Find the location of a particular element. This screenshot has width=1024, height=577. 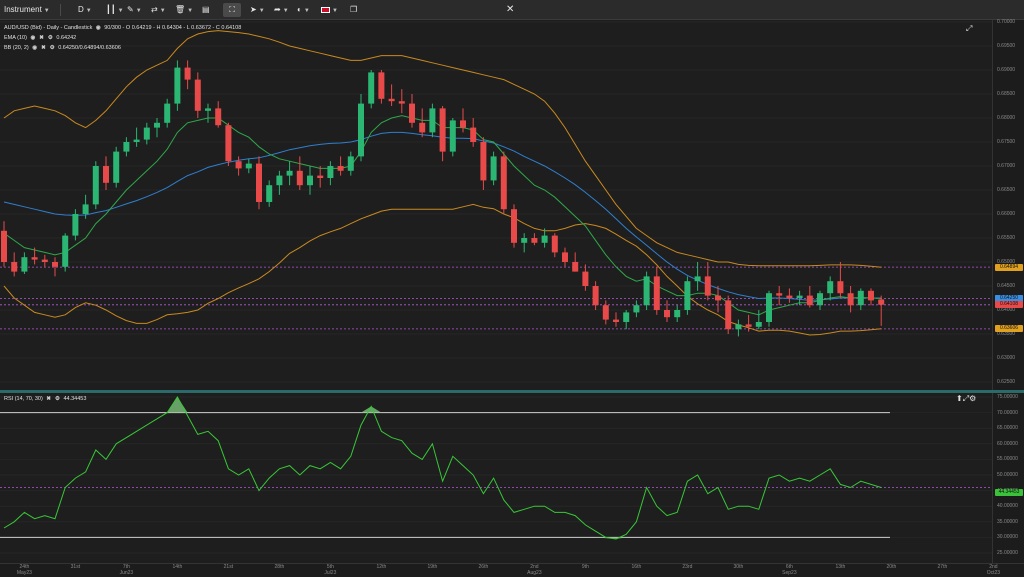

close-icon: ✕ is located at coordinates (510, 9).